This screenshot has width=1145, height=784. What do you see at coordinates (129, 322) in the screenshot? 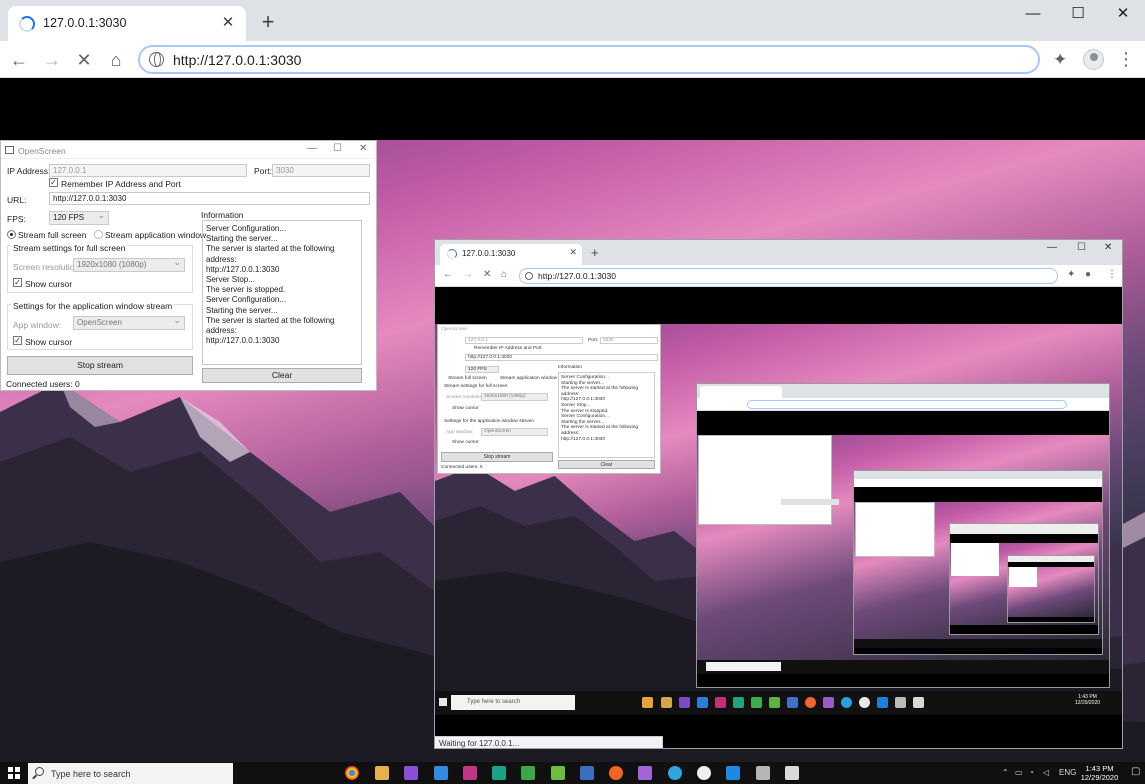
I see `app-window-select: OpenScreen` at bounding box center [129, 322].